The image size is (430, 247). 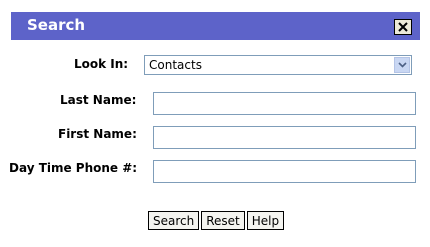 I want to click on dialog-title: Search, so click(x=56, y=25).